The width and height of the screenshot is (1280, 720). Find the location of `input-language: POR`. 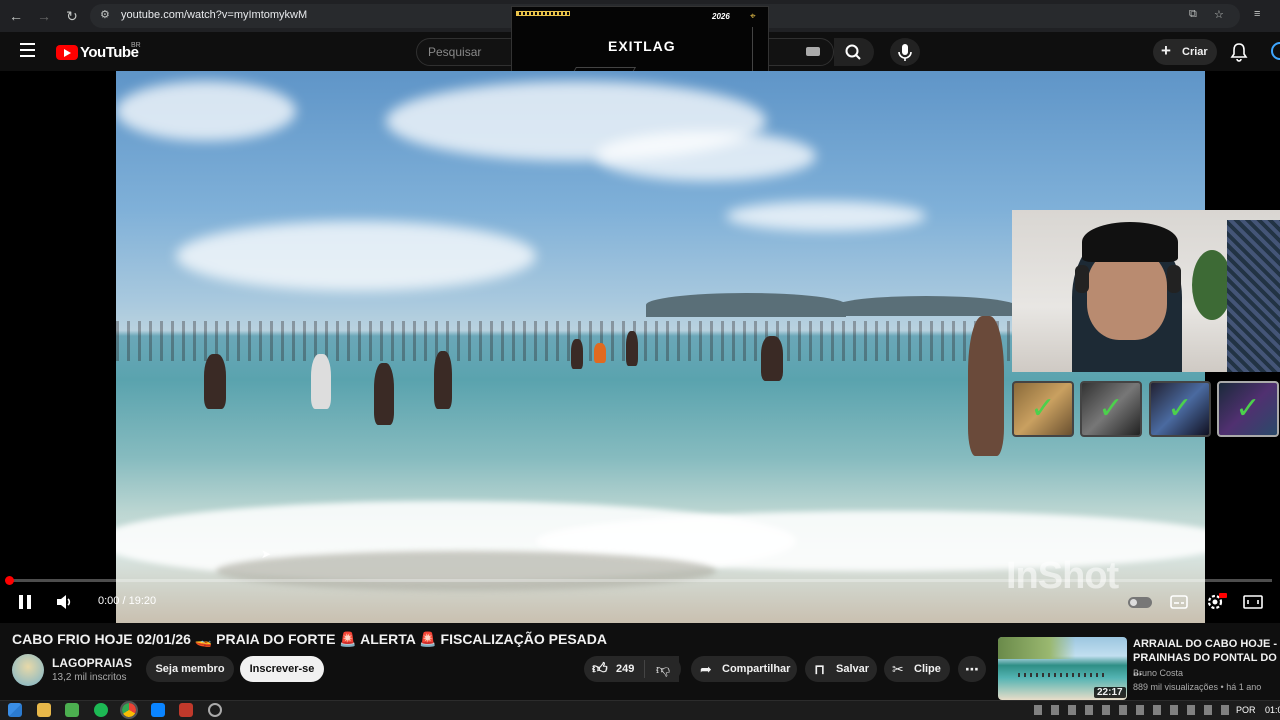

input-language: POR is located at coordinates (1246, 710).